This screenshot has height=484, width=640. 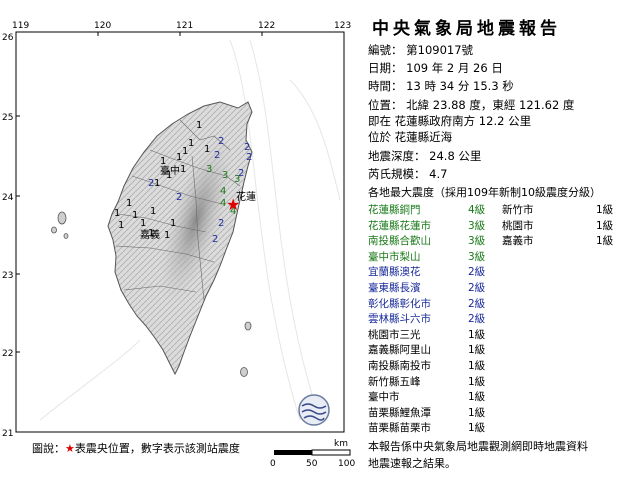 What do you see at coordinates (399, 366) in the screenshot?
I see `station-name: 南投縣南投市` at bounding box center [399, 366].